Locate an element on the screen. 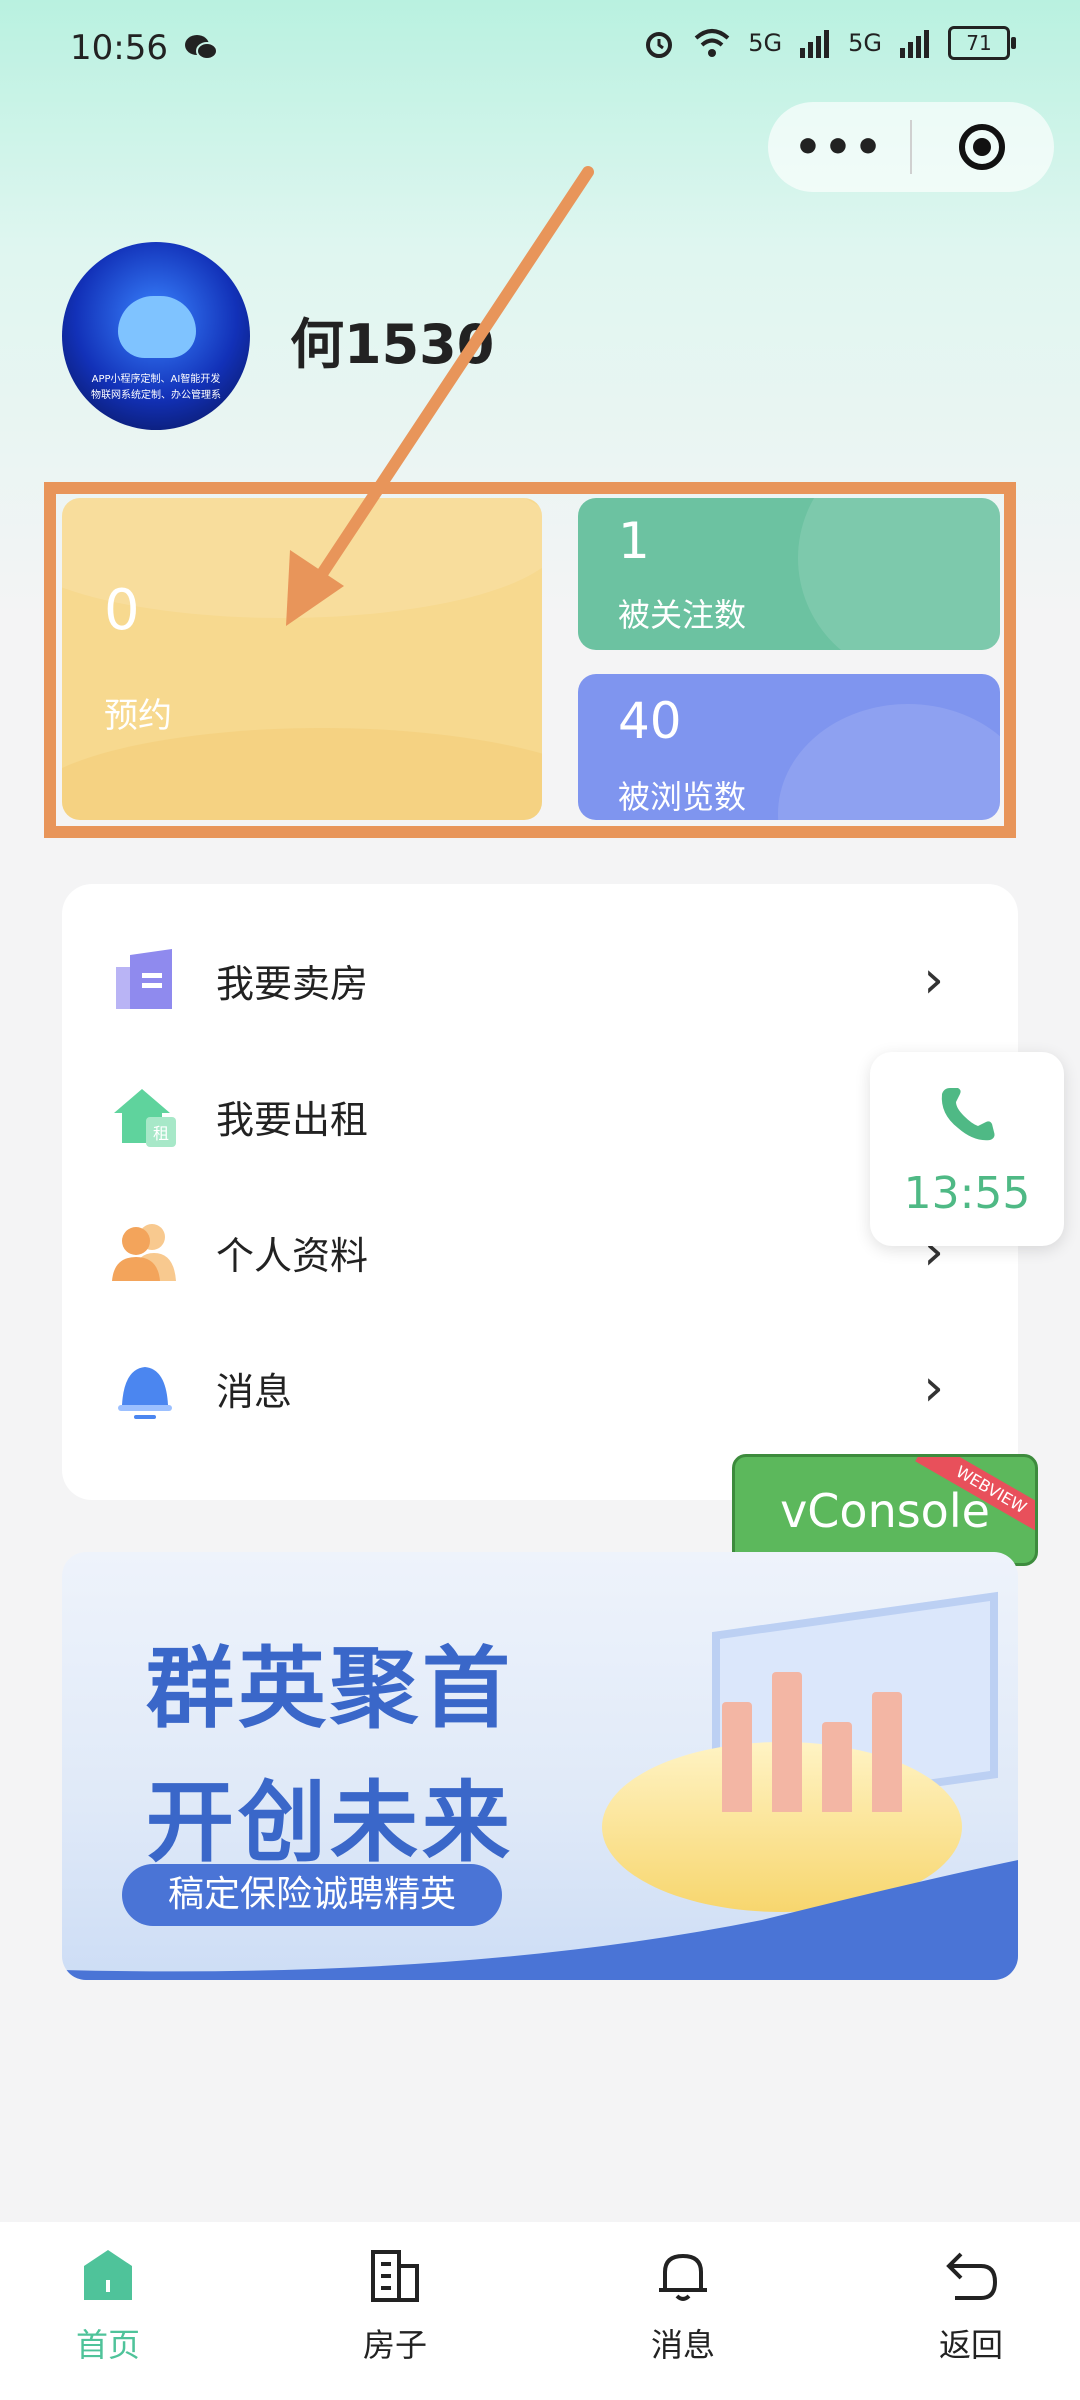 This screenshot has height=2400, width=1080. vconsole-label: vConsole is located at coordinates (885, 1511).